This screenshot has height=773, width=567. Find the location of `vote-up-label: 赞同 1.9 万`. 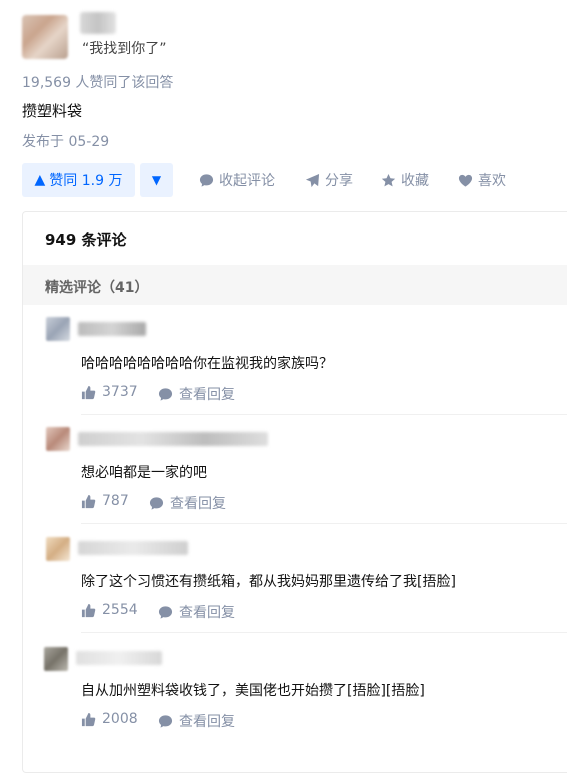

vote-up-label: 赞同 1.9 万 is located at coordinates (86, 181).